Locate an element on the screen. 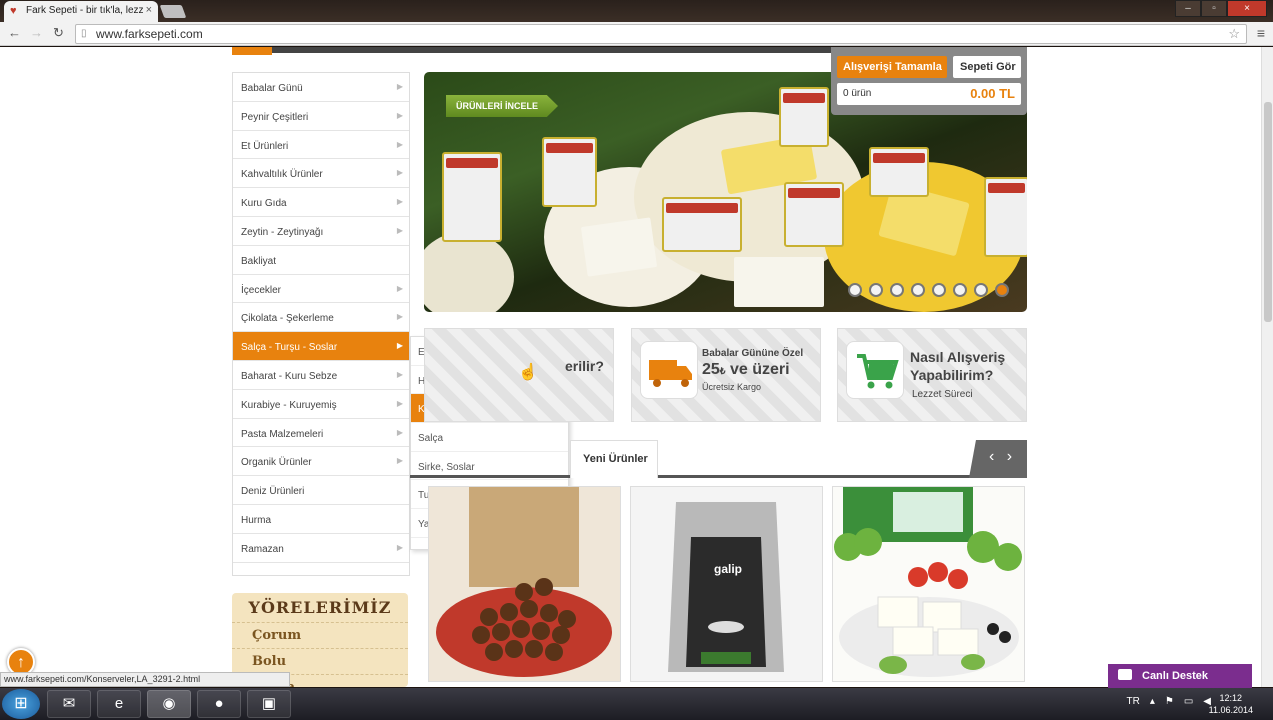 The height and width of the screenshot is (720, 1273). system-clock: 12:12 11.06.2014 is located at coordinates (1231, 704).